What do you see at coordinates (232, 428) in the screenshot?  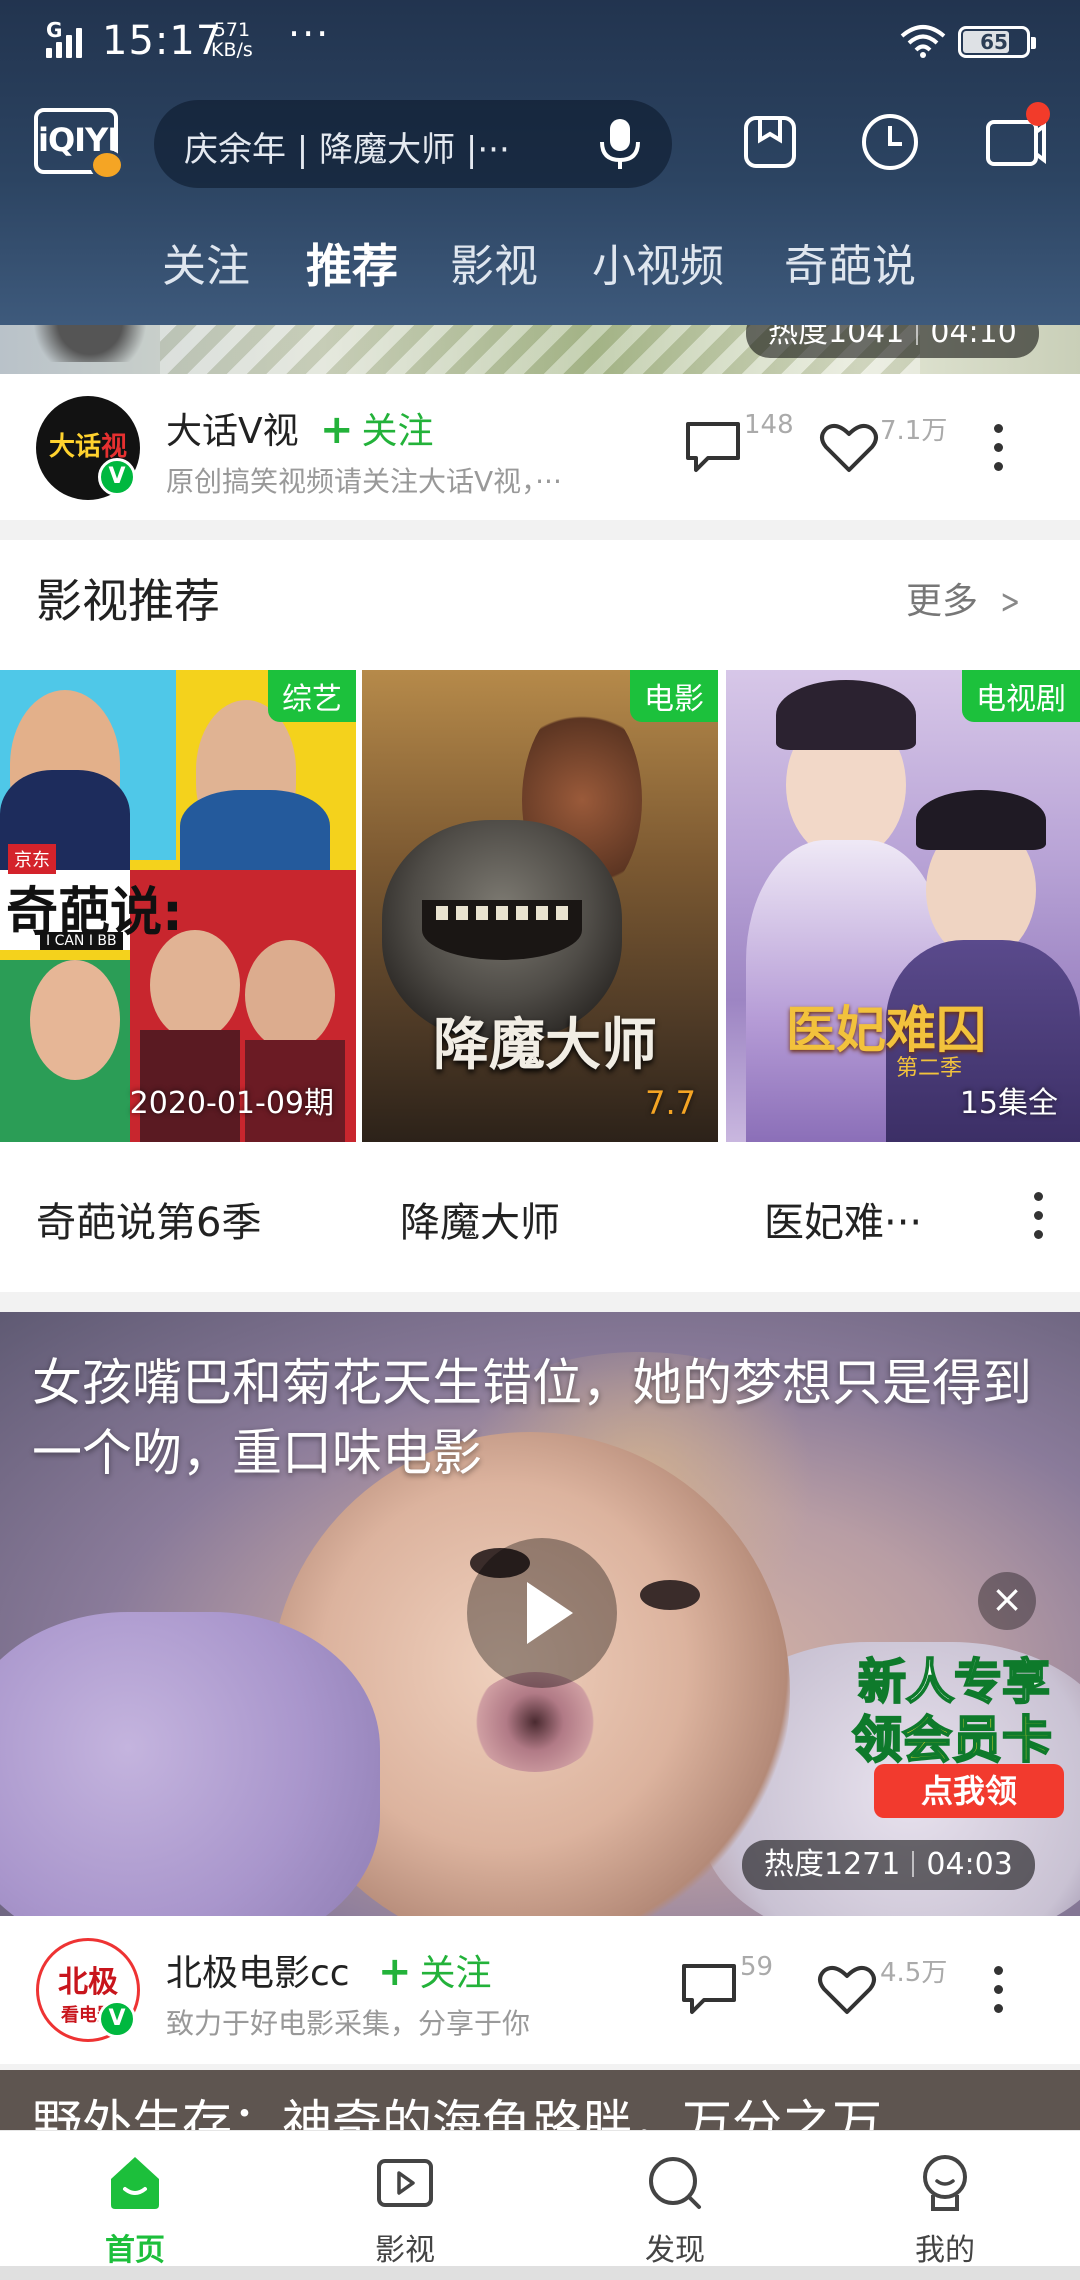 I see `author-name: 大话V视` at bounding box center [232, 428].